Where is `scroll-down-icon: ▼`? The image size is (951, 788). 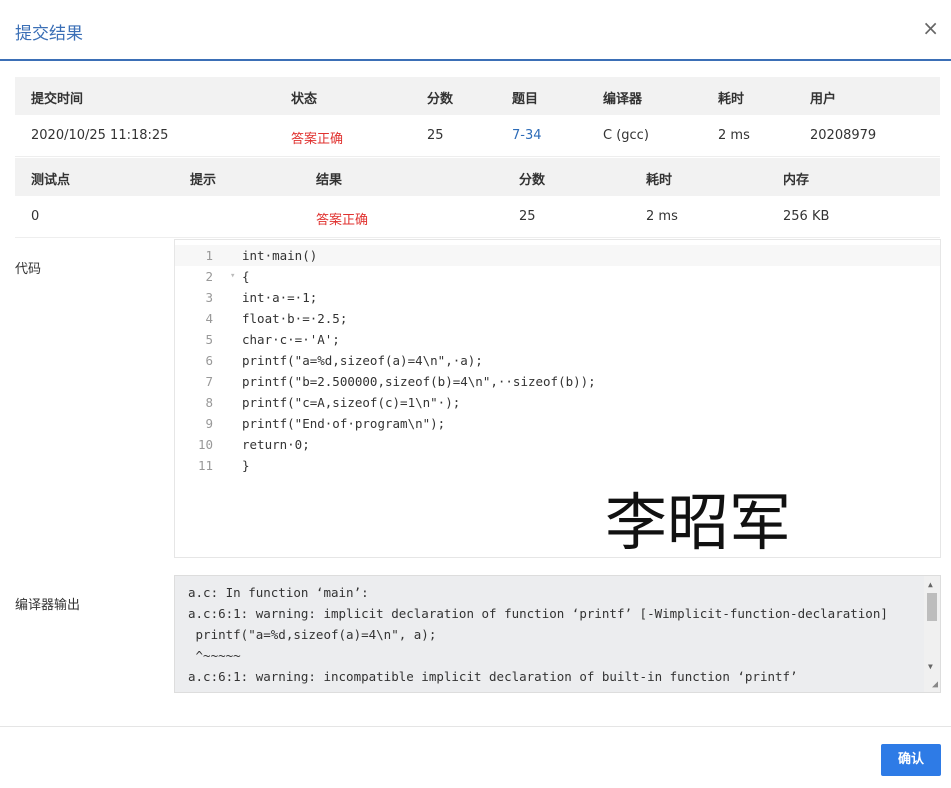
scroll-down-icon: ▼ is located at coordinates (930, 666).